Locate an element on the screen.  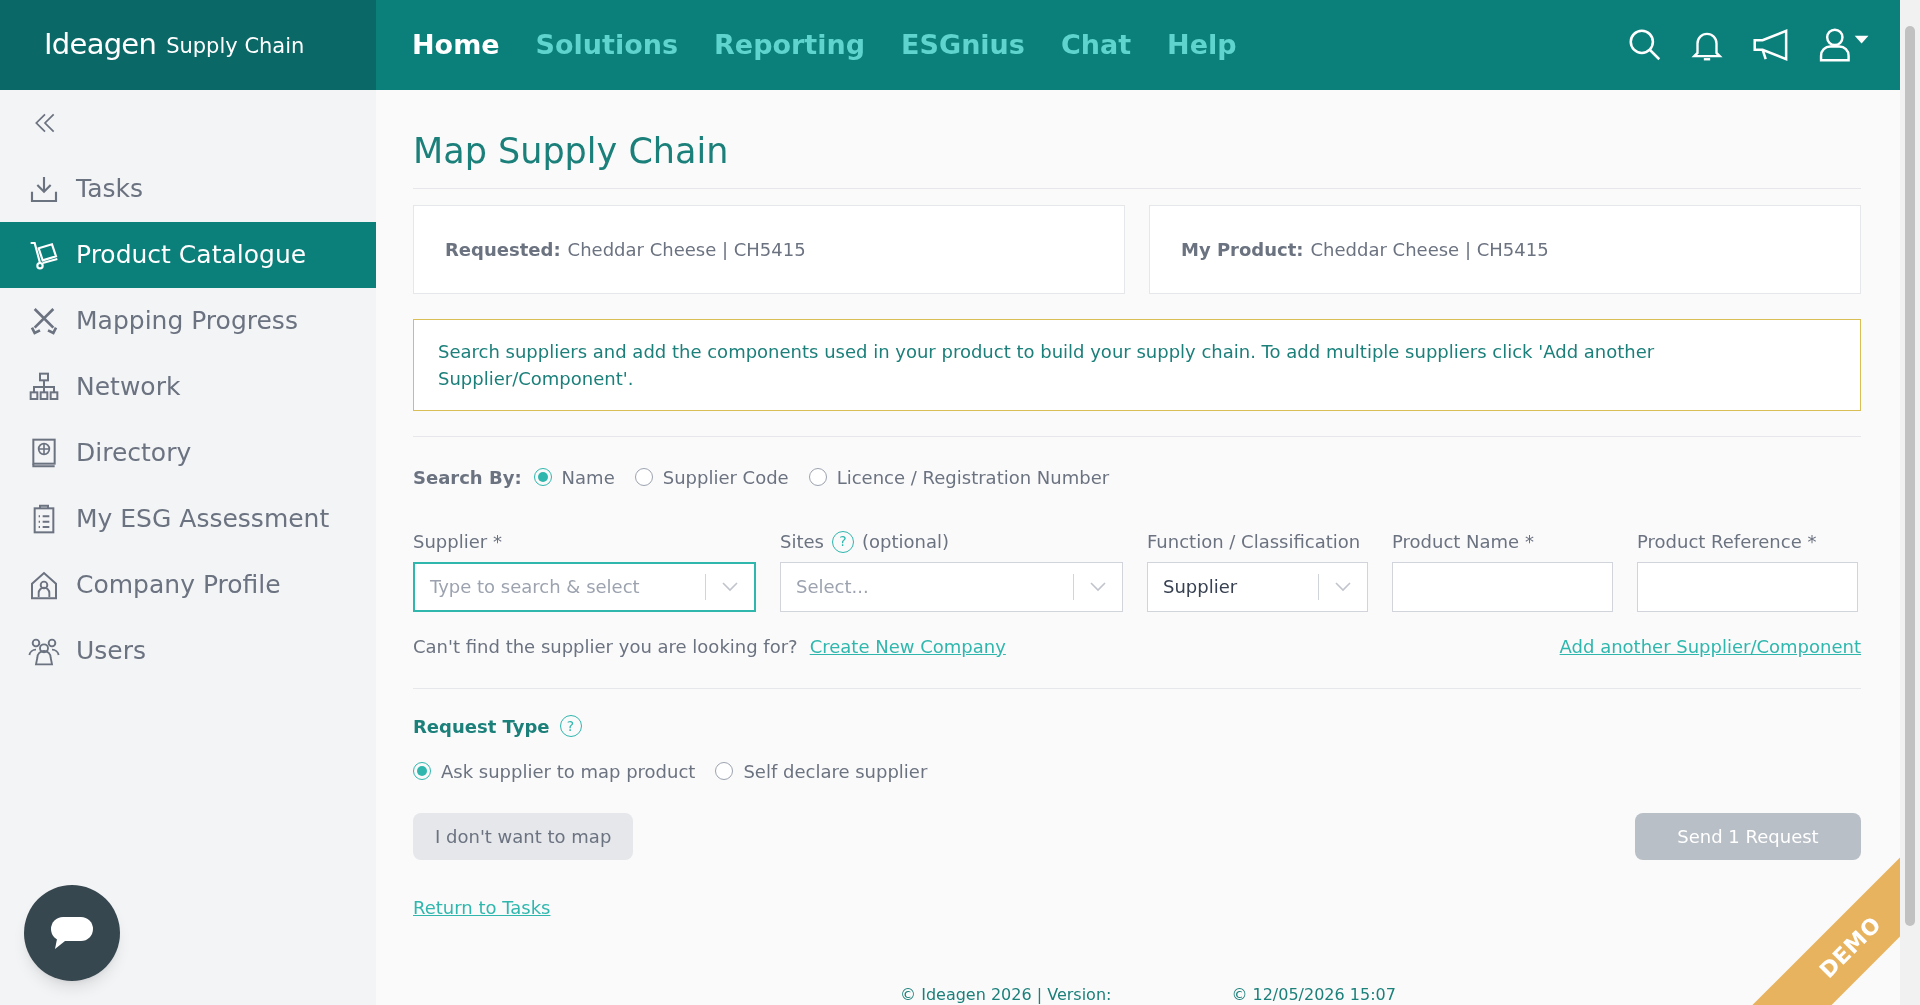
create-company-link: Create New Company is located at coordinates (907, 646).